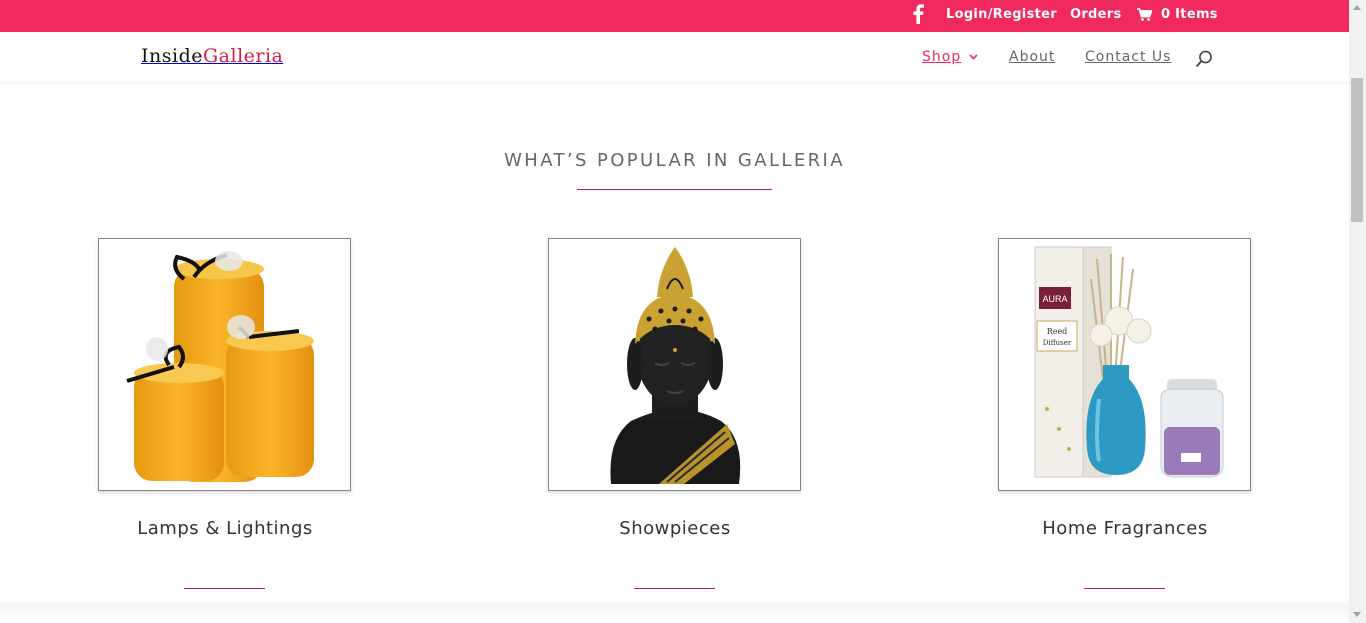 The image size is (1366, 623). Describe the element at coordinates (225, 528) in the screenshot. I see `product-label-lamps: Lamps & Lightings` at that location.